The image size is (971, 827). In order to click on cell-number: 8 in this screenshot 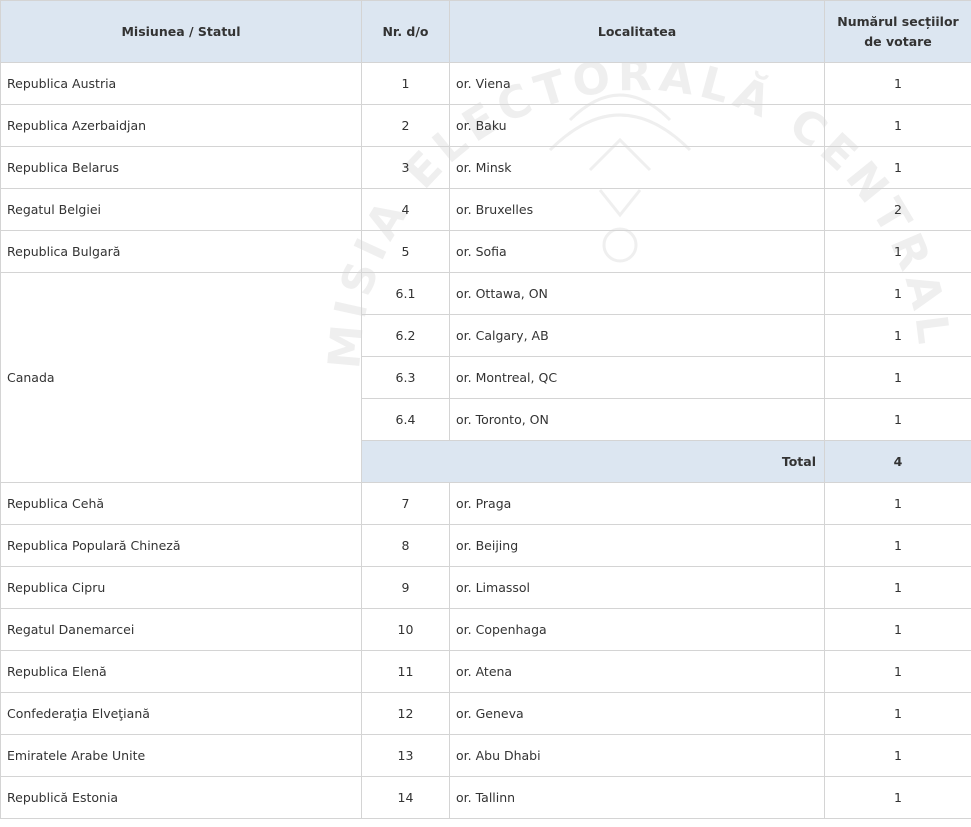, I will do `click(405, 545)`.